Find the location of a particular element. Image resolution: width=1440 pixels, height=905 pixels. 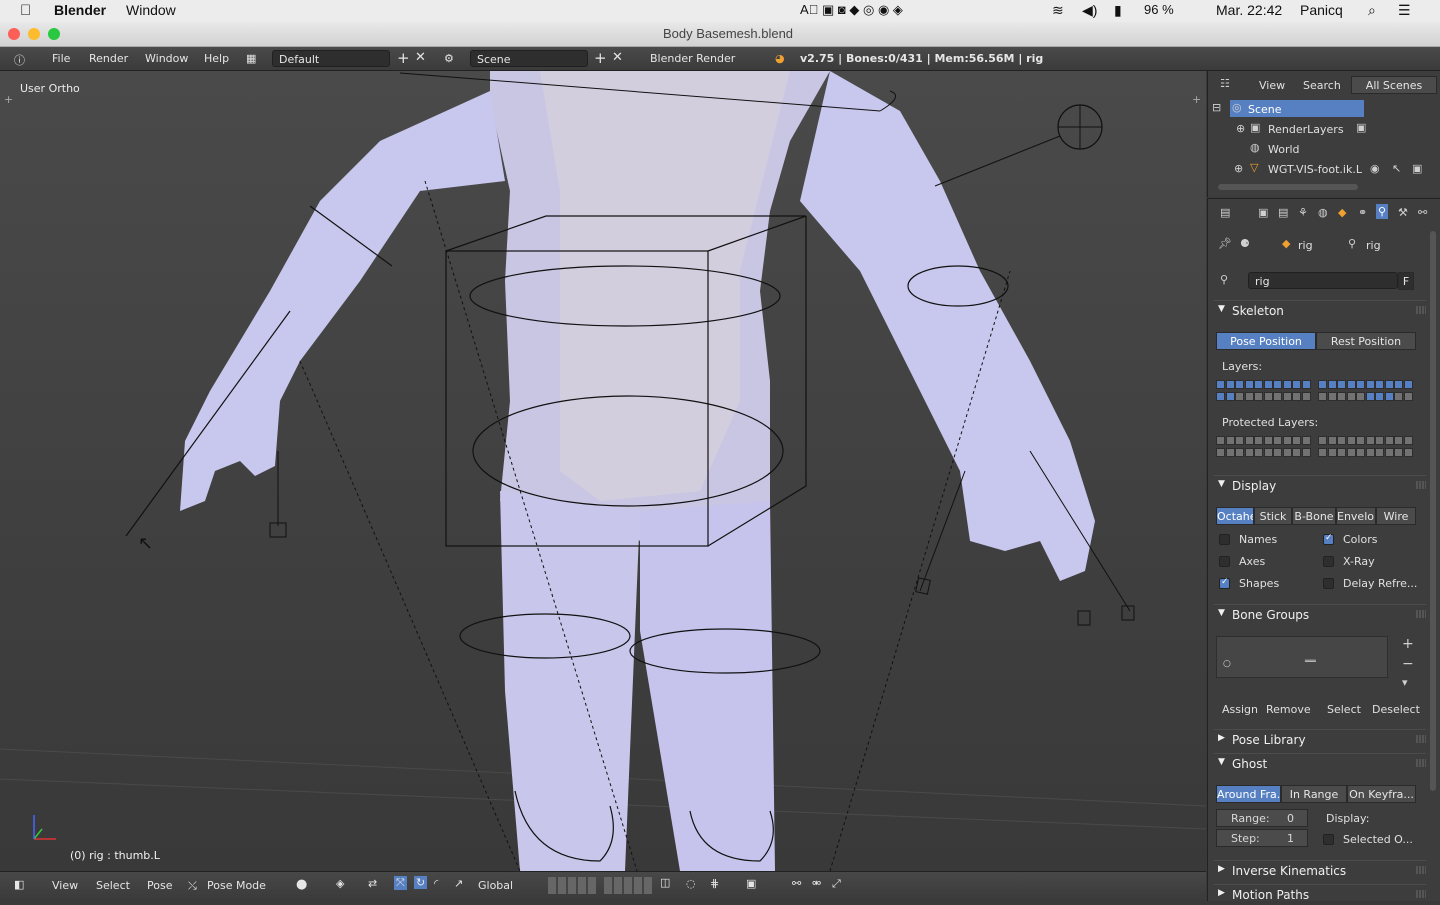

axes-checkbox is located at coordinates (1224, 561).